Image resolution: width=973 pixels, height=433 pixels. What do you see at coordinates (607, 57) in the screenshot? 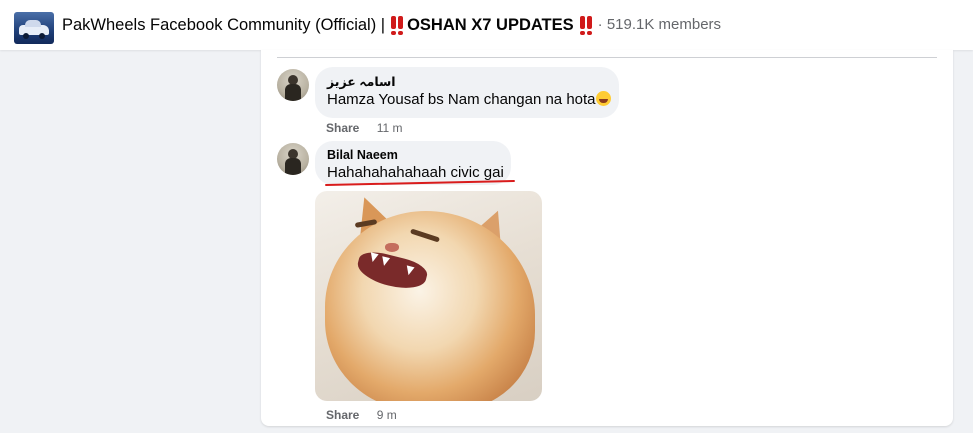
I see `divider` at bounding box center [607, 57].